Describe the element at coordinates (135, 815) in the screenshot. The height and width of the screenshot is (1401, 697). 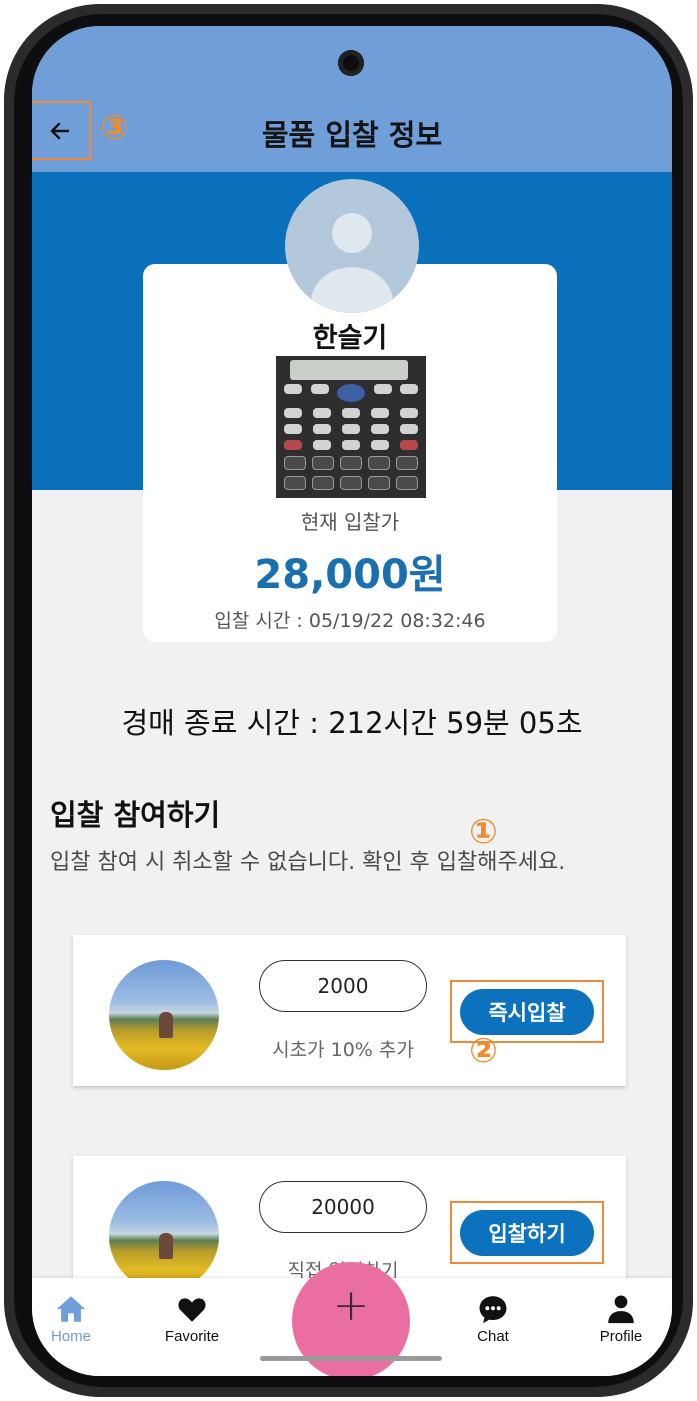
I see `participate-title: 입찰 참여하기` at that location.